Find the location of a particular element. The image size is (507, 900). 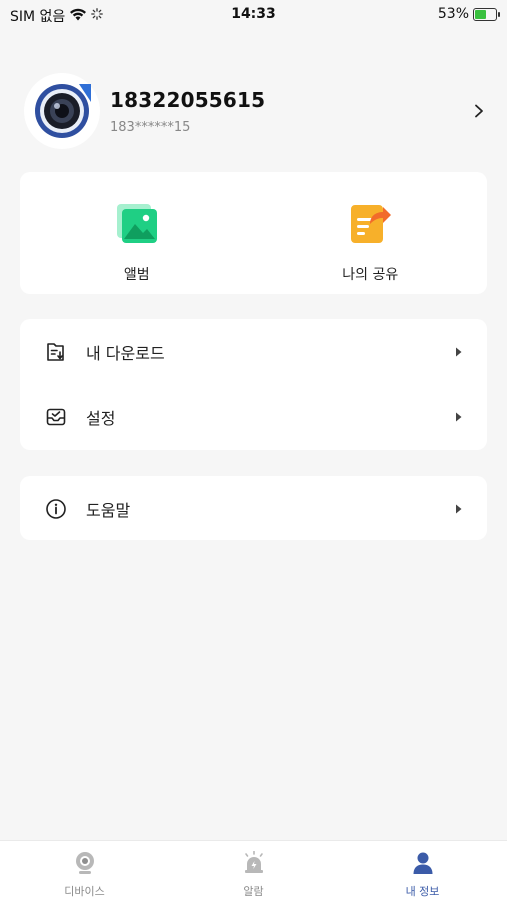

menu-item-settings: 설정 is located at coordinates (253, 416).